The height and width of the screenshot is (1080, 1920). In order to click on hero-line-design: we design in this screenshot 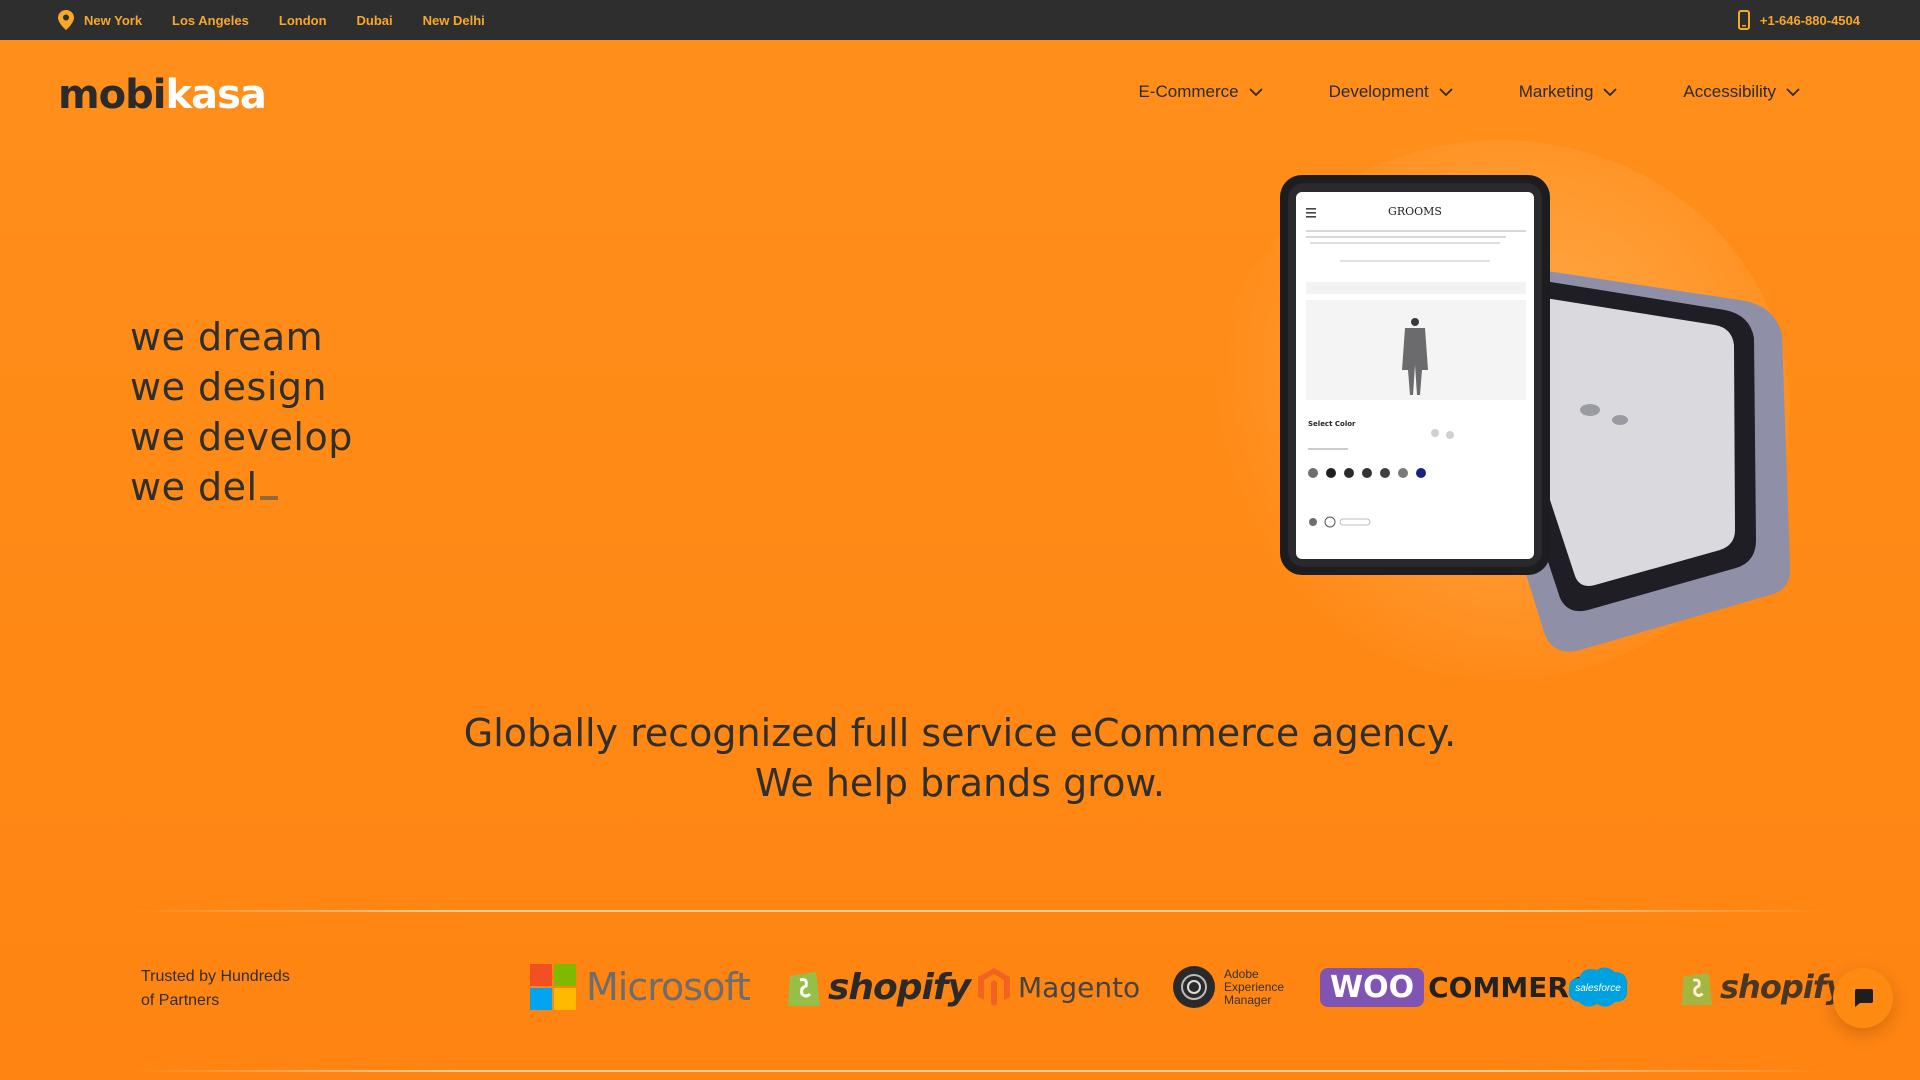, I will do `click(229, 387)`.